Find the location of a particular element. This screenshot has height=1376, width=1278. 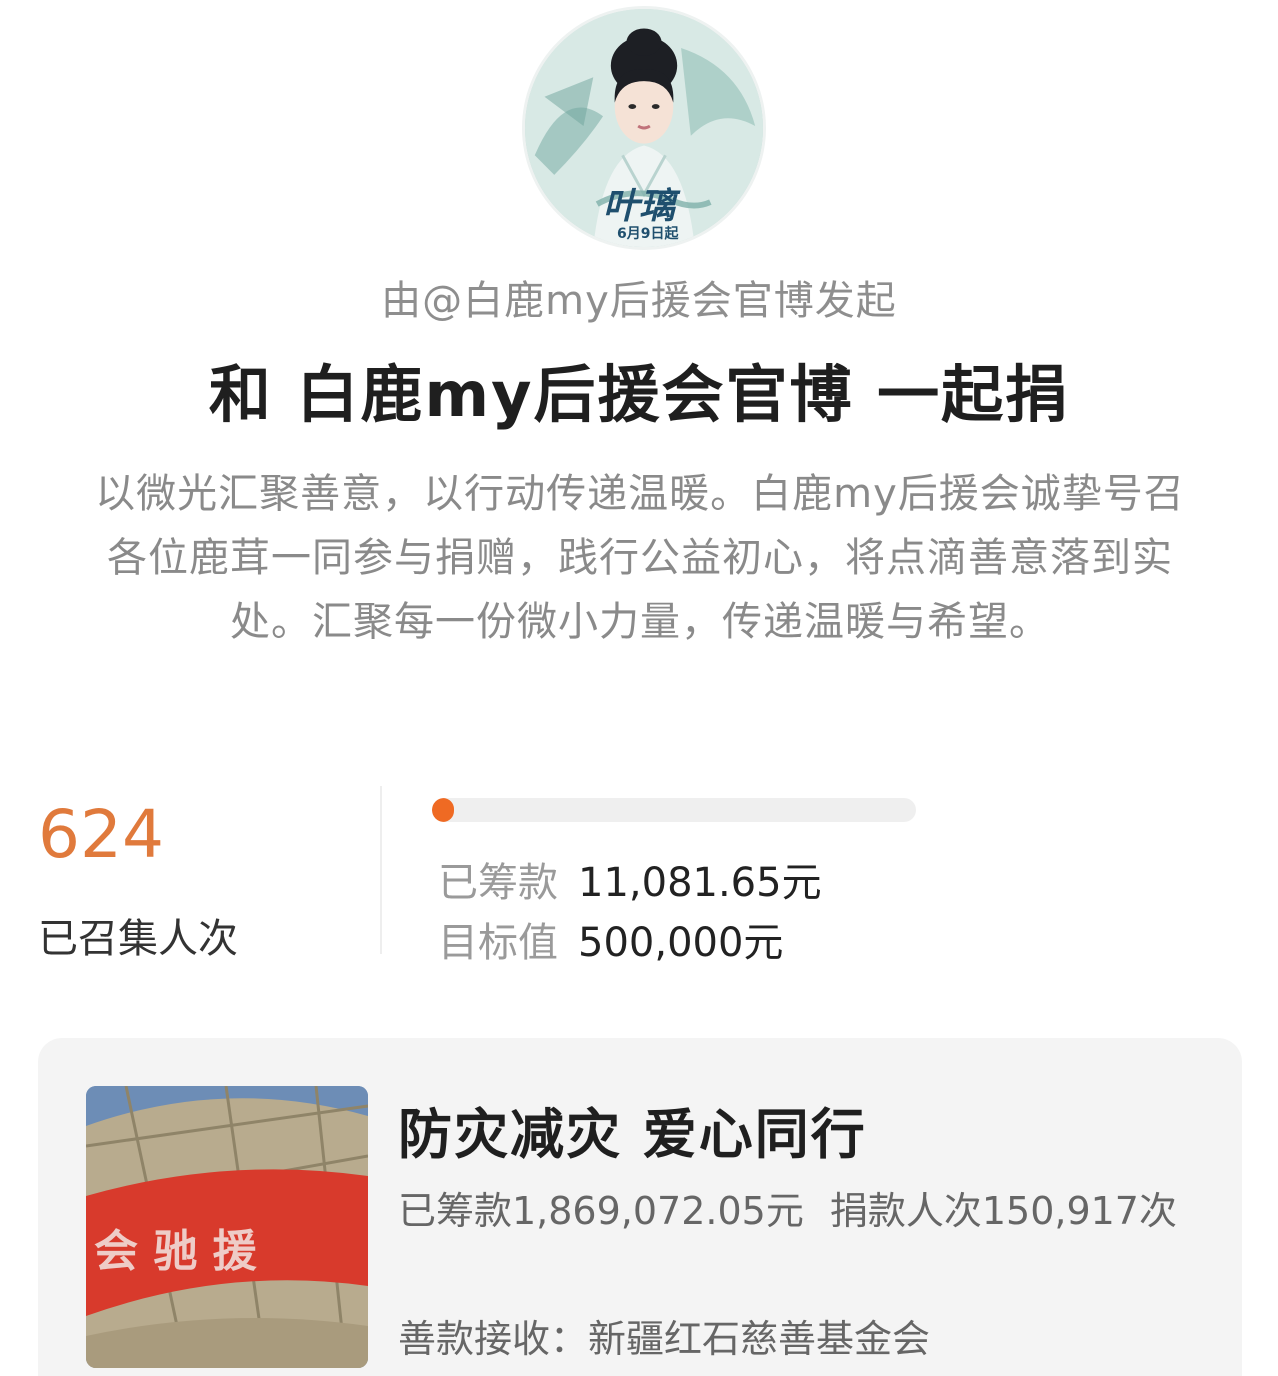

participant-count-label: 已召集人次 is located at coordinates (138, 939).